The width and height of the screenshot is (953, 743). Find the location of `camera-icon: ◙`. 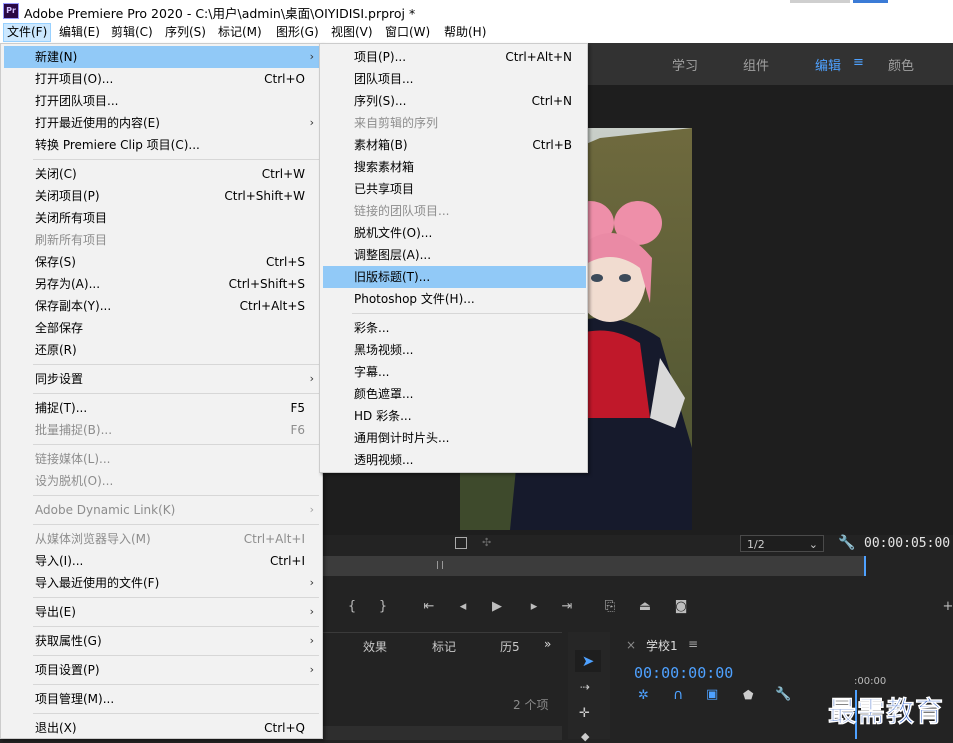

camera-icon: ◙ is located at coordinates (681, 607).